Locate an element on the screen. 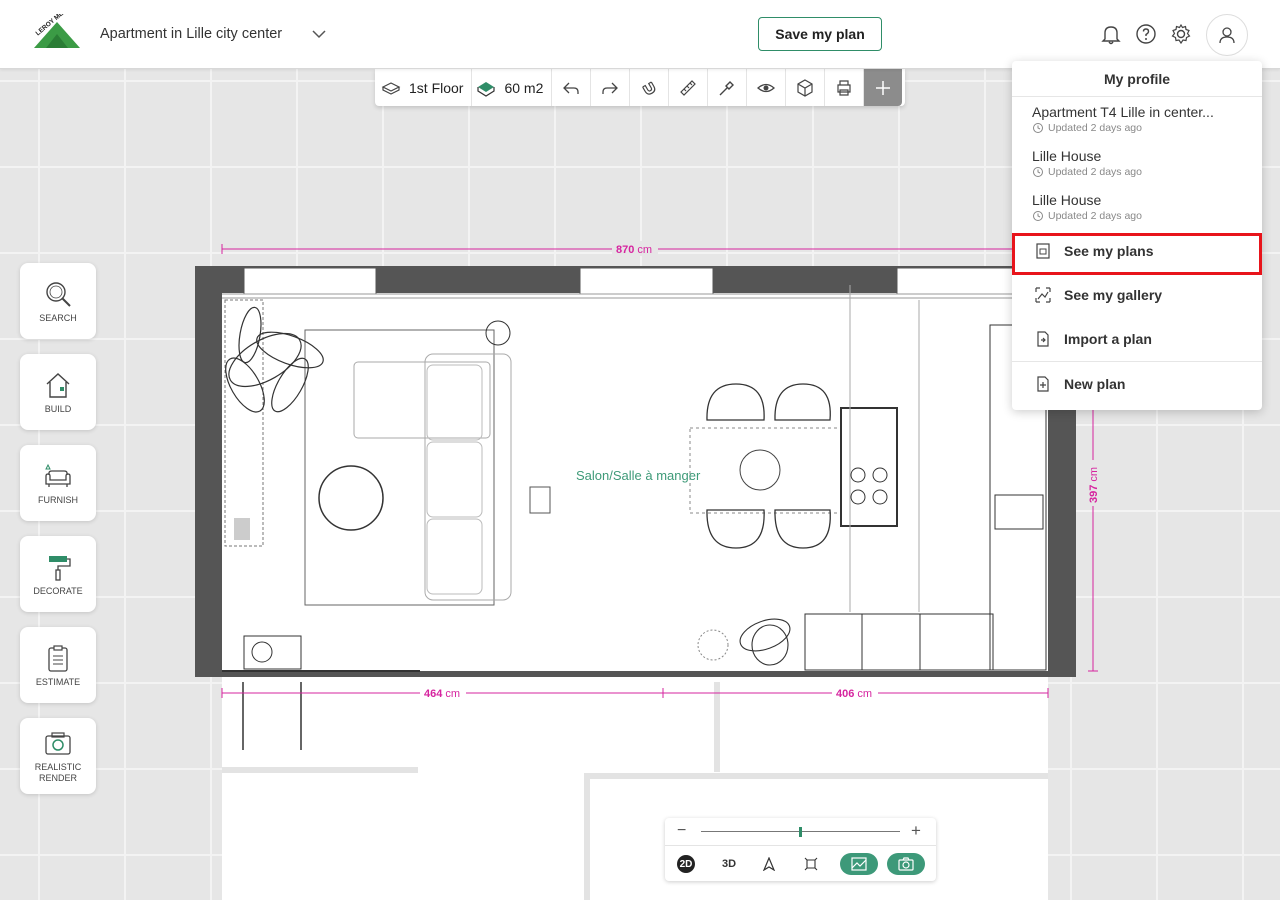 Image resolution: width=1280 pixels, height=900 pixels. compass-button is located at coordinates (769, 864).